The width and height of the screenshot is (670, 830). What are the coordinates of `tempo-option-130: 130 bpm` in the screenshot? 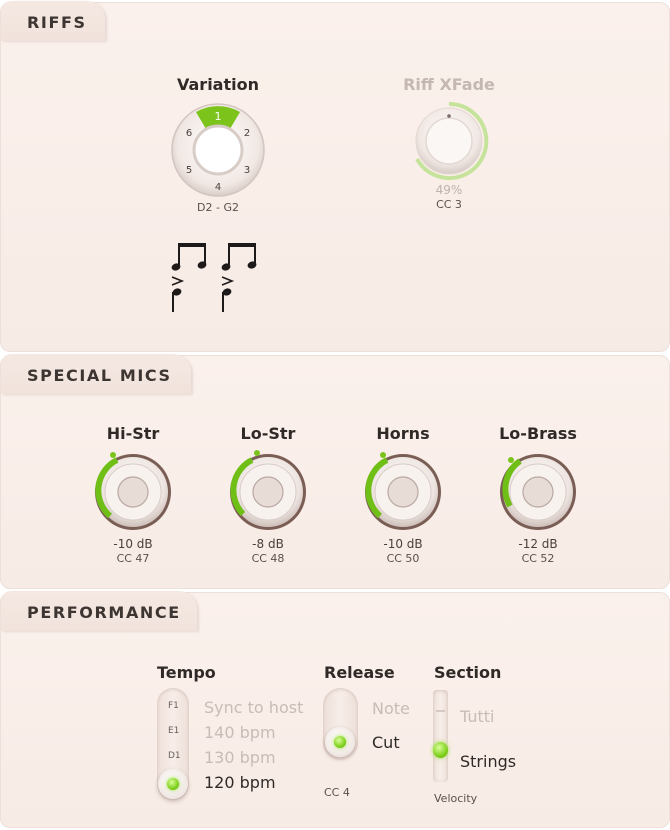 It's located at (240, 757).